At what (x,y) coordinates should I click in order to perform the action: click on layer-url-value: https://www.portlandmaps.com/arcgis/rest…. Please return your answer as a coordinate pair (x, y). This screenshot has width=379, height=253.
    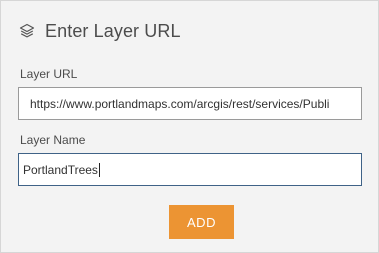
    Looking at the image, I should click on (180, 103).